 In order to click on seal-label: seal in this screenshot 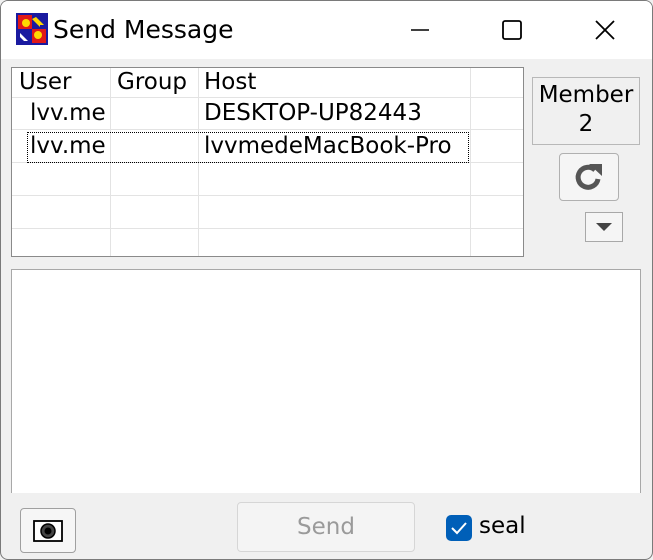, I will do `click(502, 526)`.